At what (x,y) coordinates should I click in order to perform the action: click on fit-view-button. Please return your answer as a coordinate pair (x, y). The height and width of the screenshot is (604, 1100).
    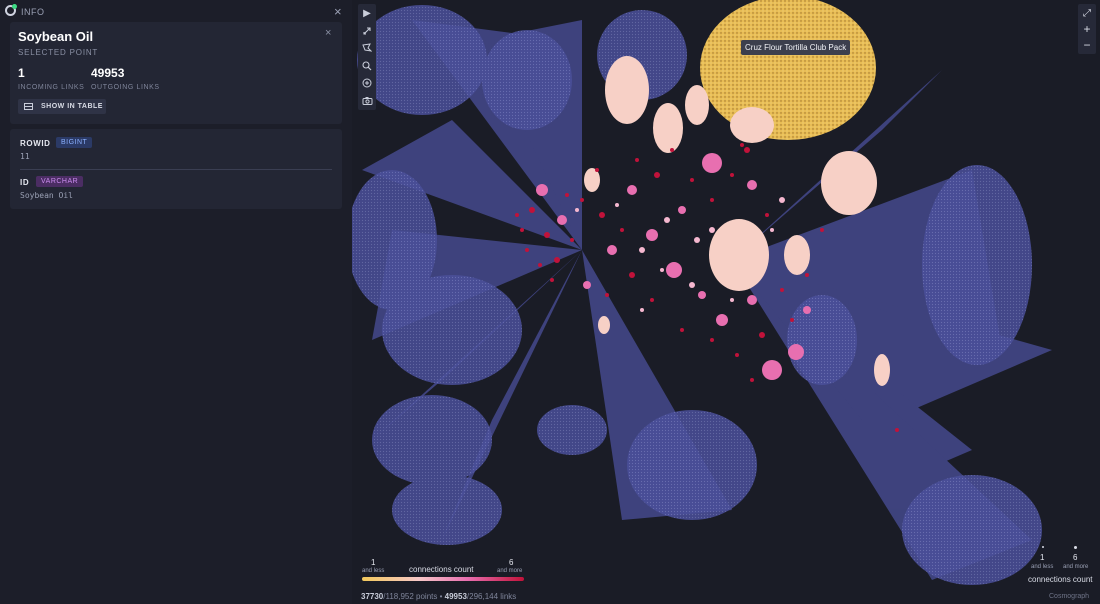
    Looking at the image, I should click on (367, 30).